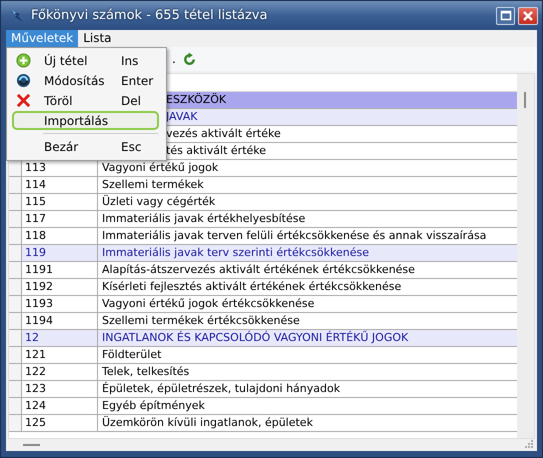 This screenshot has width=543, height=458. What do you see at coordinates (60, 406) in the screenshot?
I see `table-cell: 124` at bounding box center [60, 406].